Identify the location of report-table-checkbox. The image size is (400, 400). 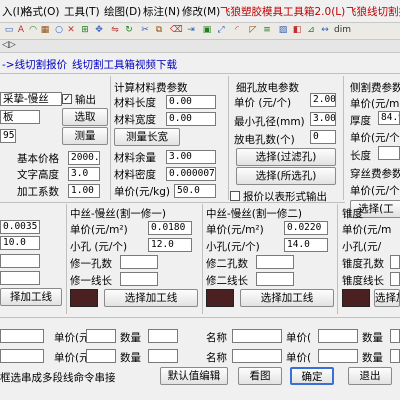
(235, 196).